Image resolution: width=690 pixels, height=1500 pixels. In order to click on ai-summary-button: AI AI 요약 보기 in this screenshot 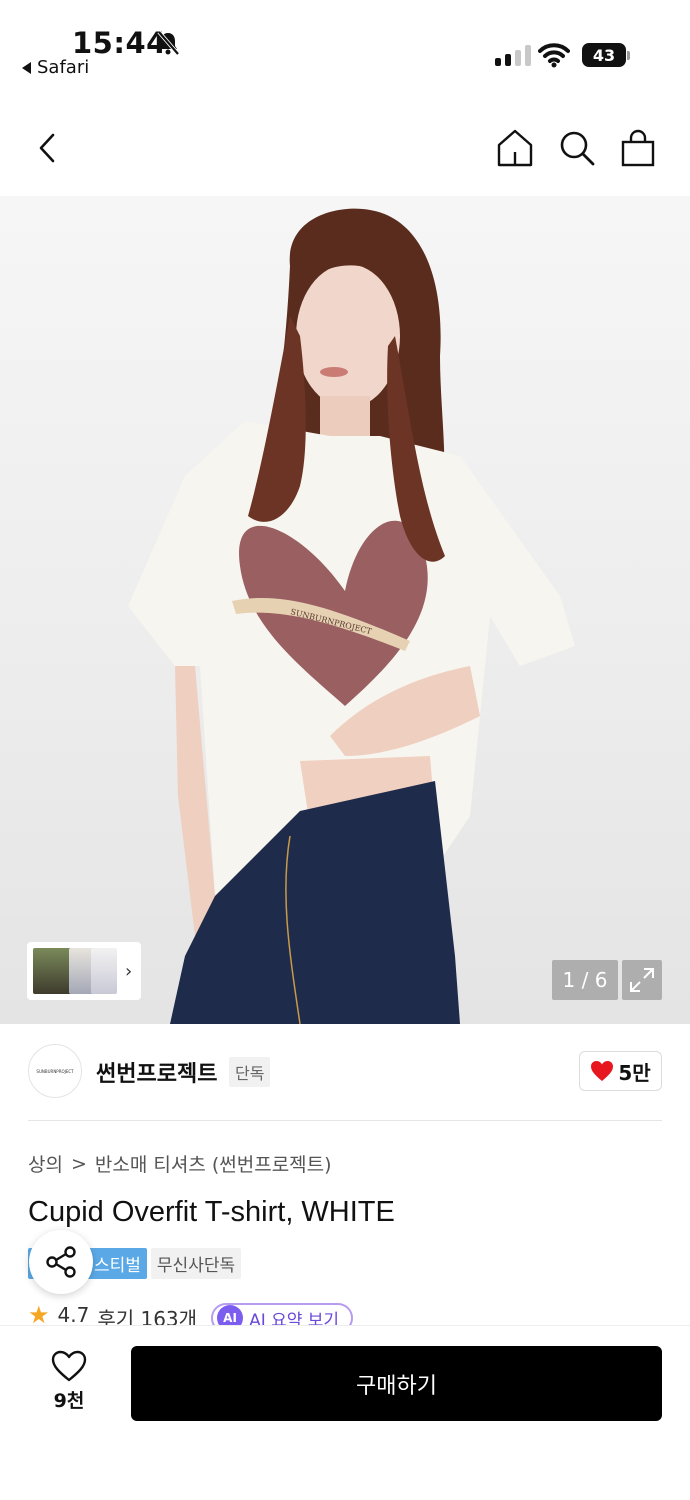, I will do `click(282, 1314)`.